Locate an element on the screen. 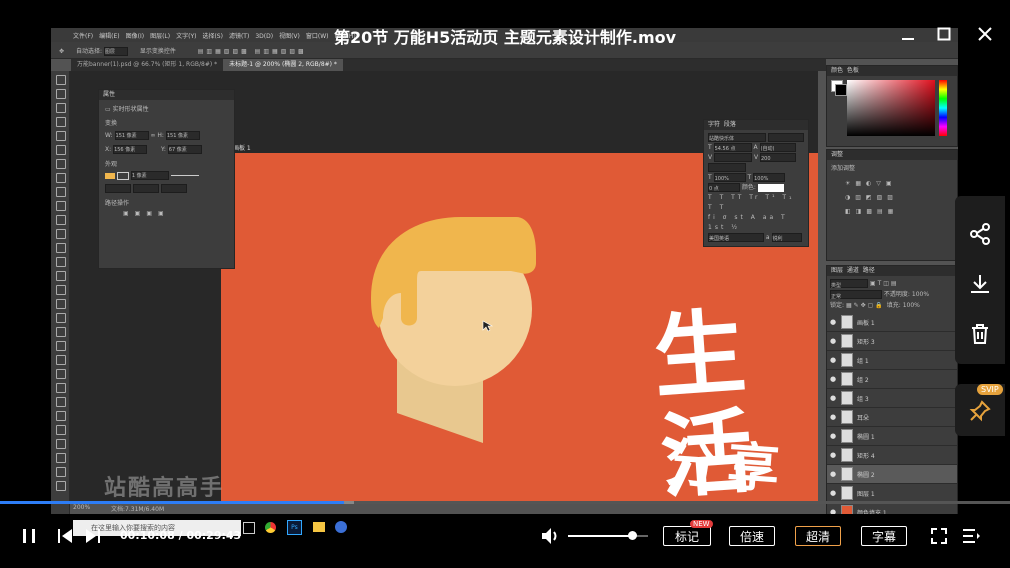 This screenshot has height=568, width=1010. fill-value: 100% is located at coordinates (911, 305).